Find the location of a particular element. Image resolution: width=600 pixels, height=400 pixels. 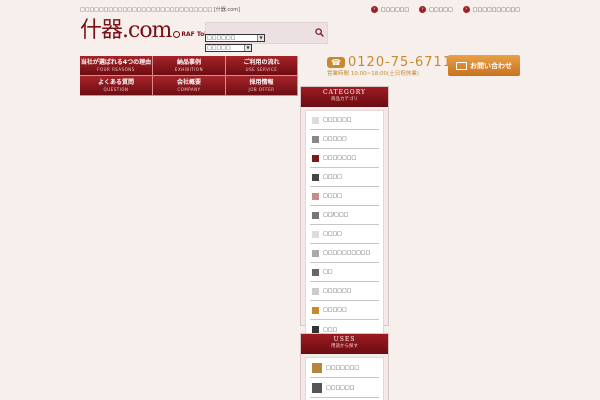

phone-number: 0120-75-6711 is located at coordinates (400, 62).